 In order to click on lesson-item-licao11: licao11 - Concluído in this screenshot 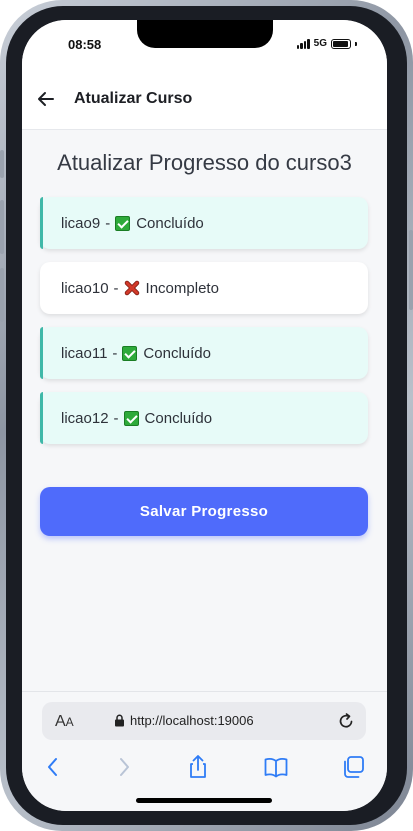, I will do `click(204, 353)`.